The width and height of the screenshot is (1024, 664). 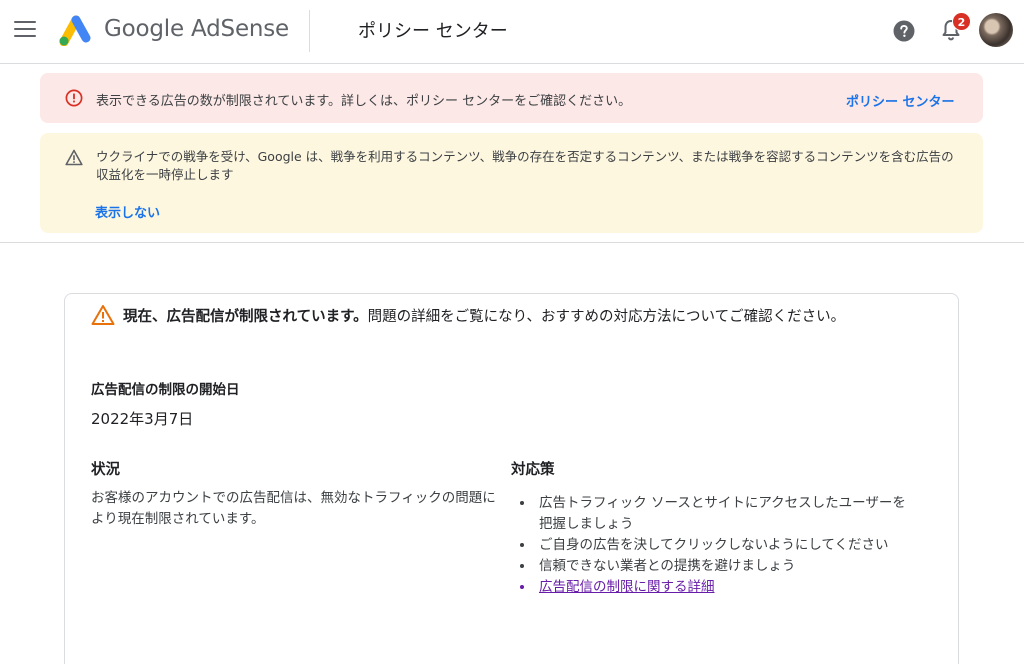 What do you see at coordinates (105, 470) in the screenshot?
I see `status-heading: 状況` at bounding box center [105, 470].